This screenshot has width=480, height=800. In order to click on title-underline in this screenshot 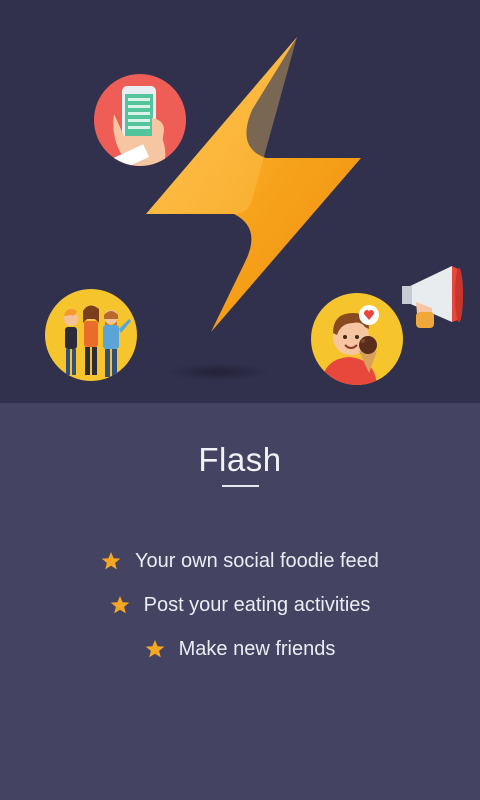, I will do `click(240, 486)`.